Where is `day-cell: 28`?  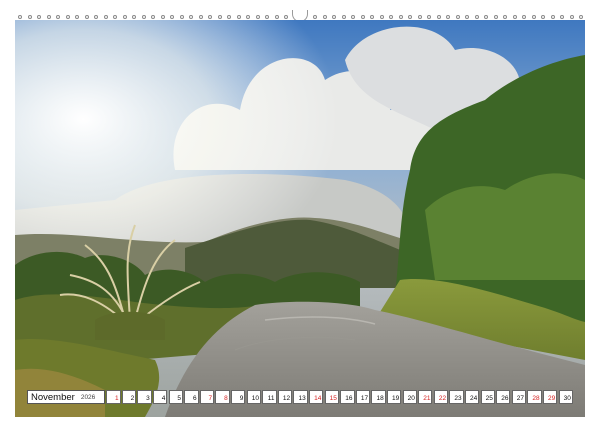
day-cell: 28 is located at coordinates (534, 397).